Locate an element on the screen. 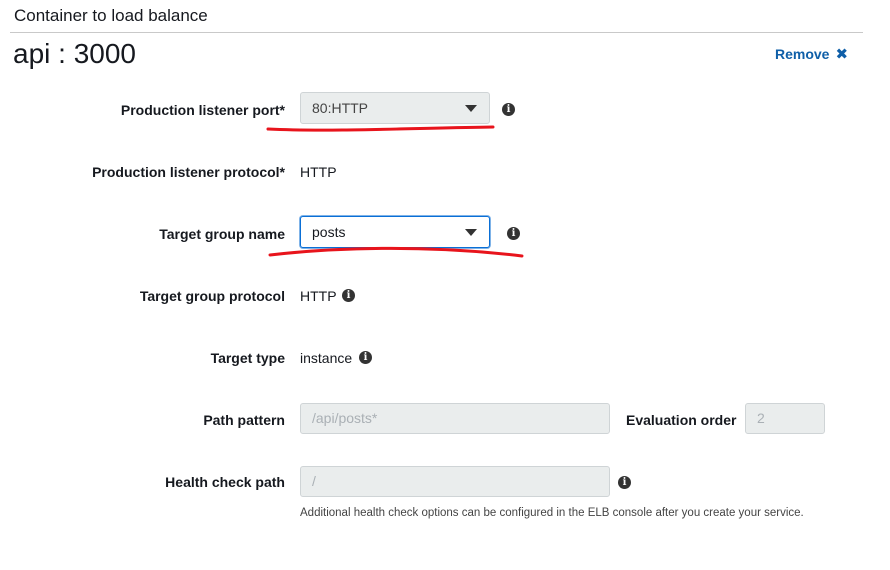 Image resolution: width=890 pixels, height=570 pixels. listener-protocol-value: HTTP is located at coordinates (318, 172).